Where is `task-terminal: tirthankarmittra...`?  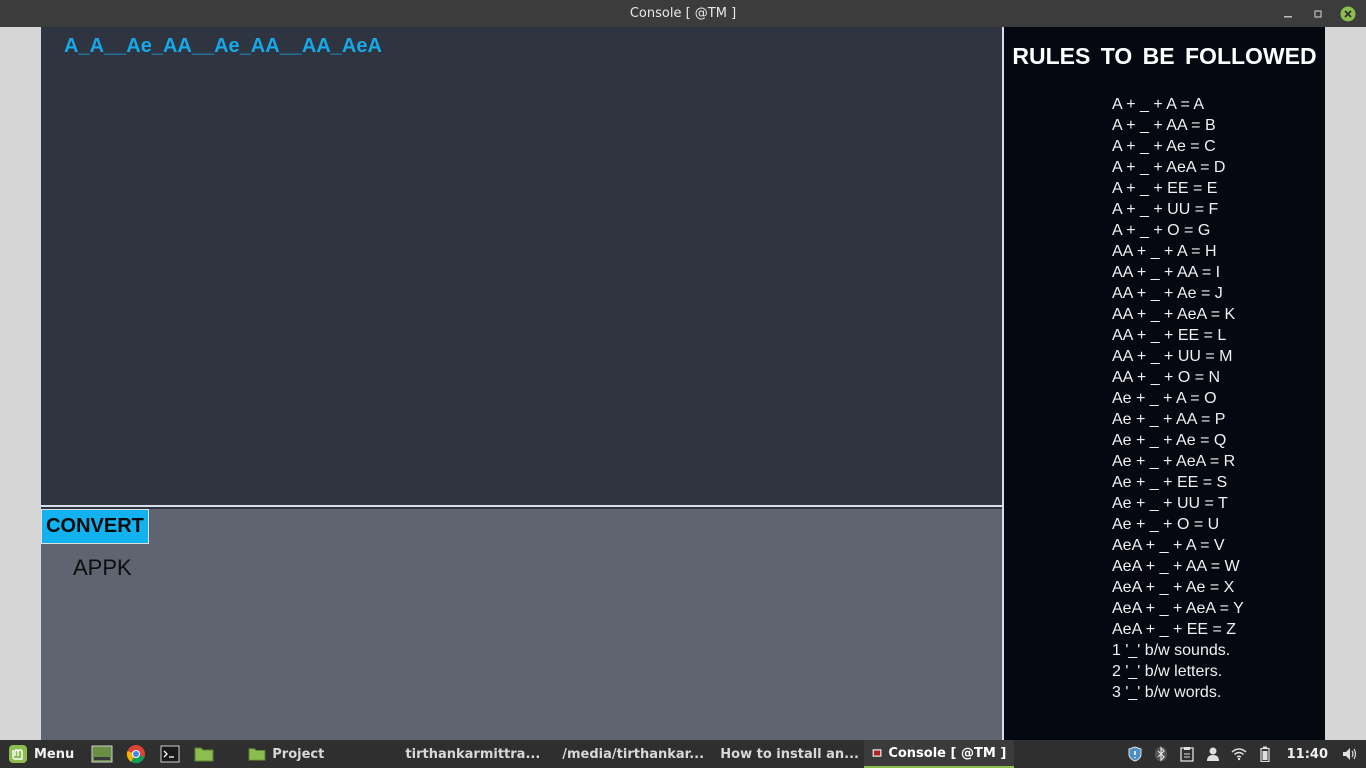
task-terminal: tirthankarmittra... is located at coordinates (469, 754).